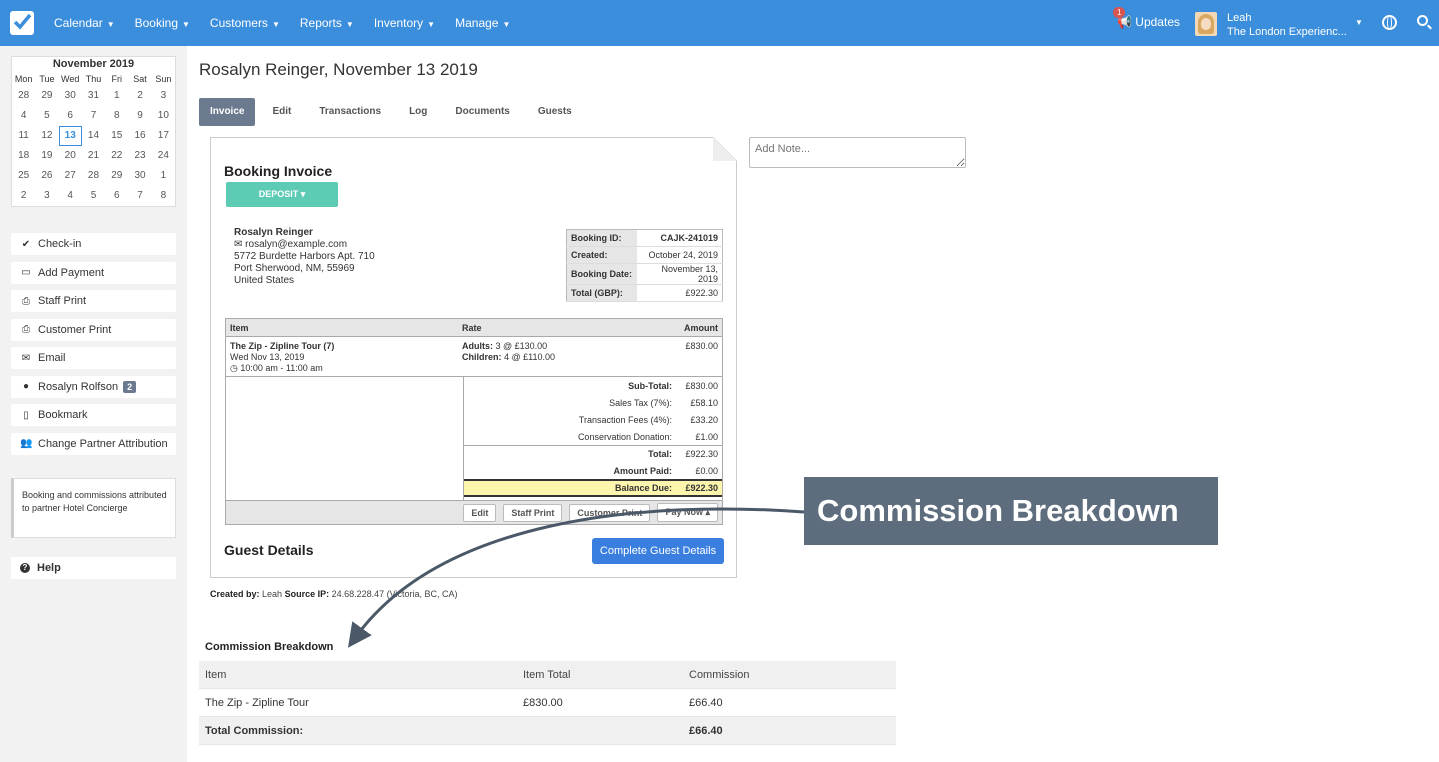 The height and width of the screenshot is (762, 1439). Describe the element at coordinates (269, 550) in the screenshot. I see `guest-details-title: Guest Details` at that location.